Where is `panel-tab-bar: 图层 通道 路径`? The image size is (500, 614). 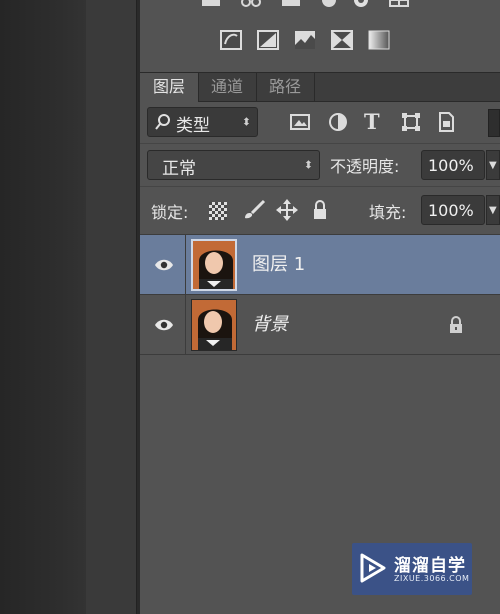
panel-tab-bar: 图层 通道 路径 is located at coordinates (320, 87).